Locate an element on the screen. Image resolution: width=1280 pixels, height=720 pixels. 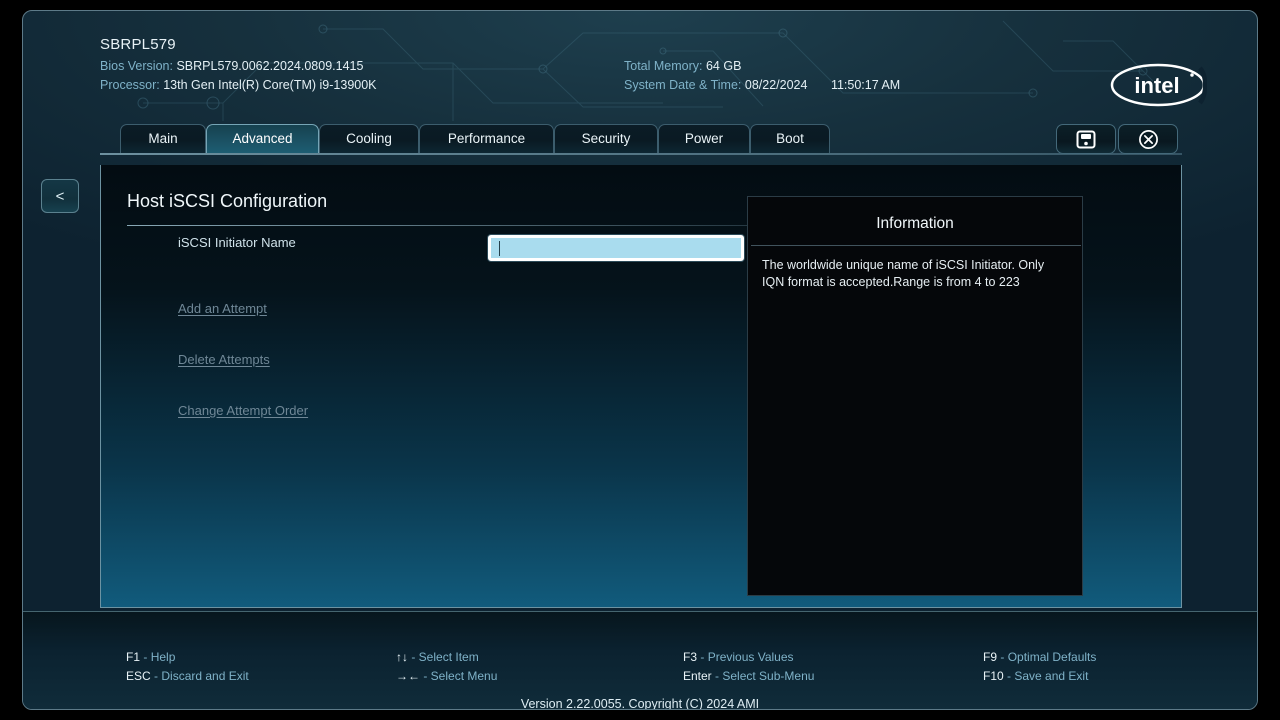
title-divider is located at coordinates (438, 225).